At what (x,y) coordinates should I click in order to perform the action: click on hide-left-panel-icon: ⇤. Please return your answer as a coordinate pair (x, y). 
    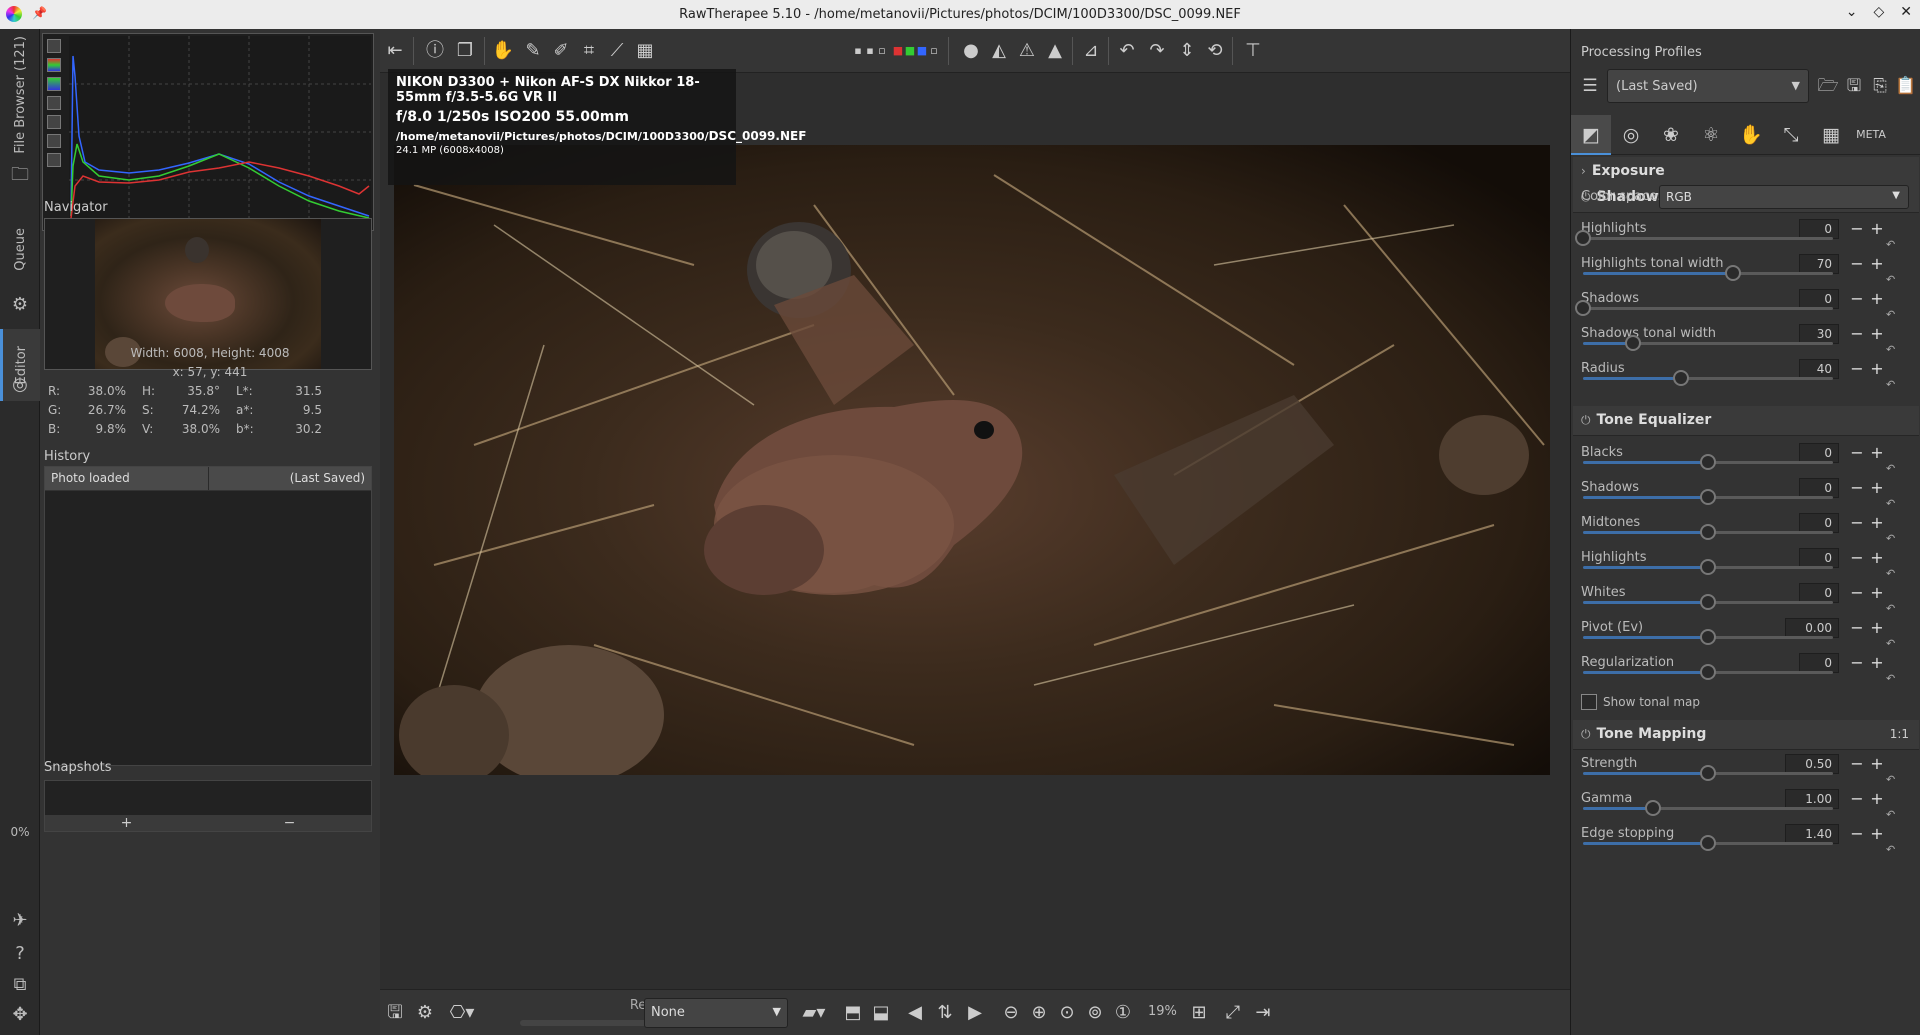
    Looking at the image, I should click on (395, 51).